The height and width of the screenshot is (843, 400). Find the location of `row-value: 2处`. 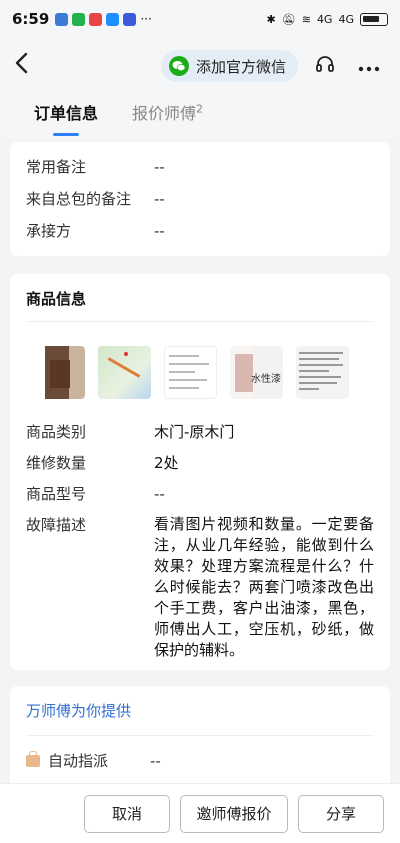

row-value: 2处 is located at coordinates (166, 463).